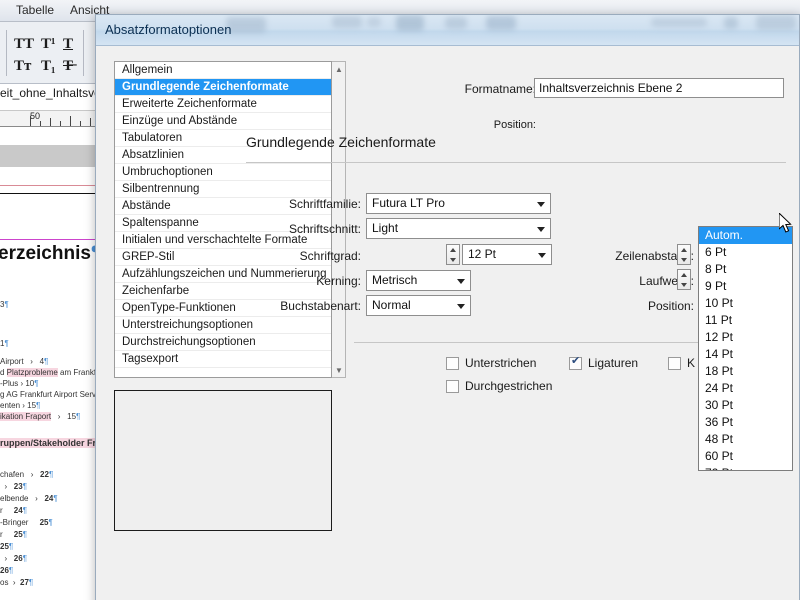  What do you see at coordinates (6, 53) in the screenshot?
I see `toolbar-separator-left` at bounding box center [6, 53].